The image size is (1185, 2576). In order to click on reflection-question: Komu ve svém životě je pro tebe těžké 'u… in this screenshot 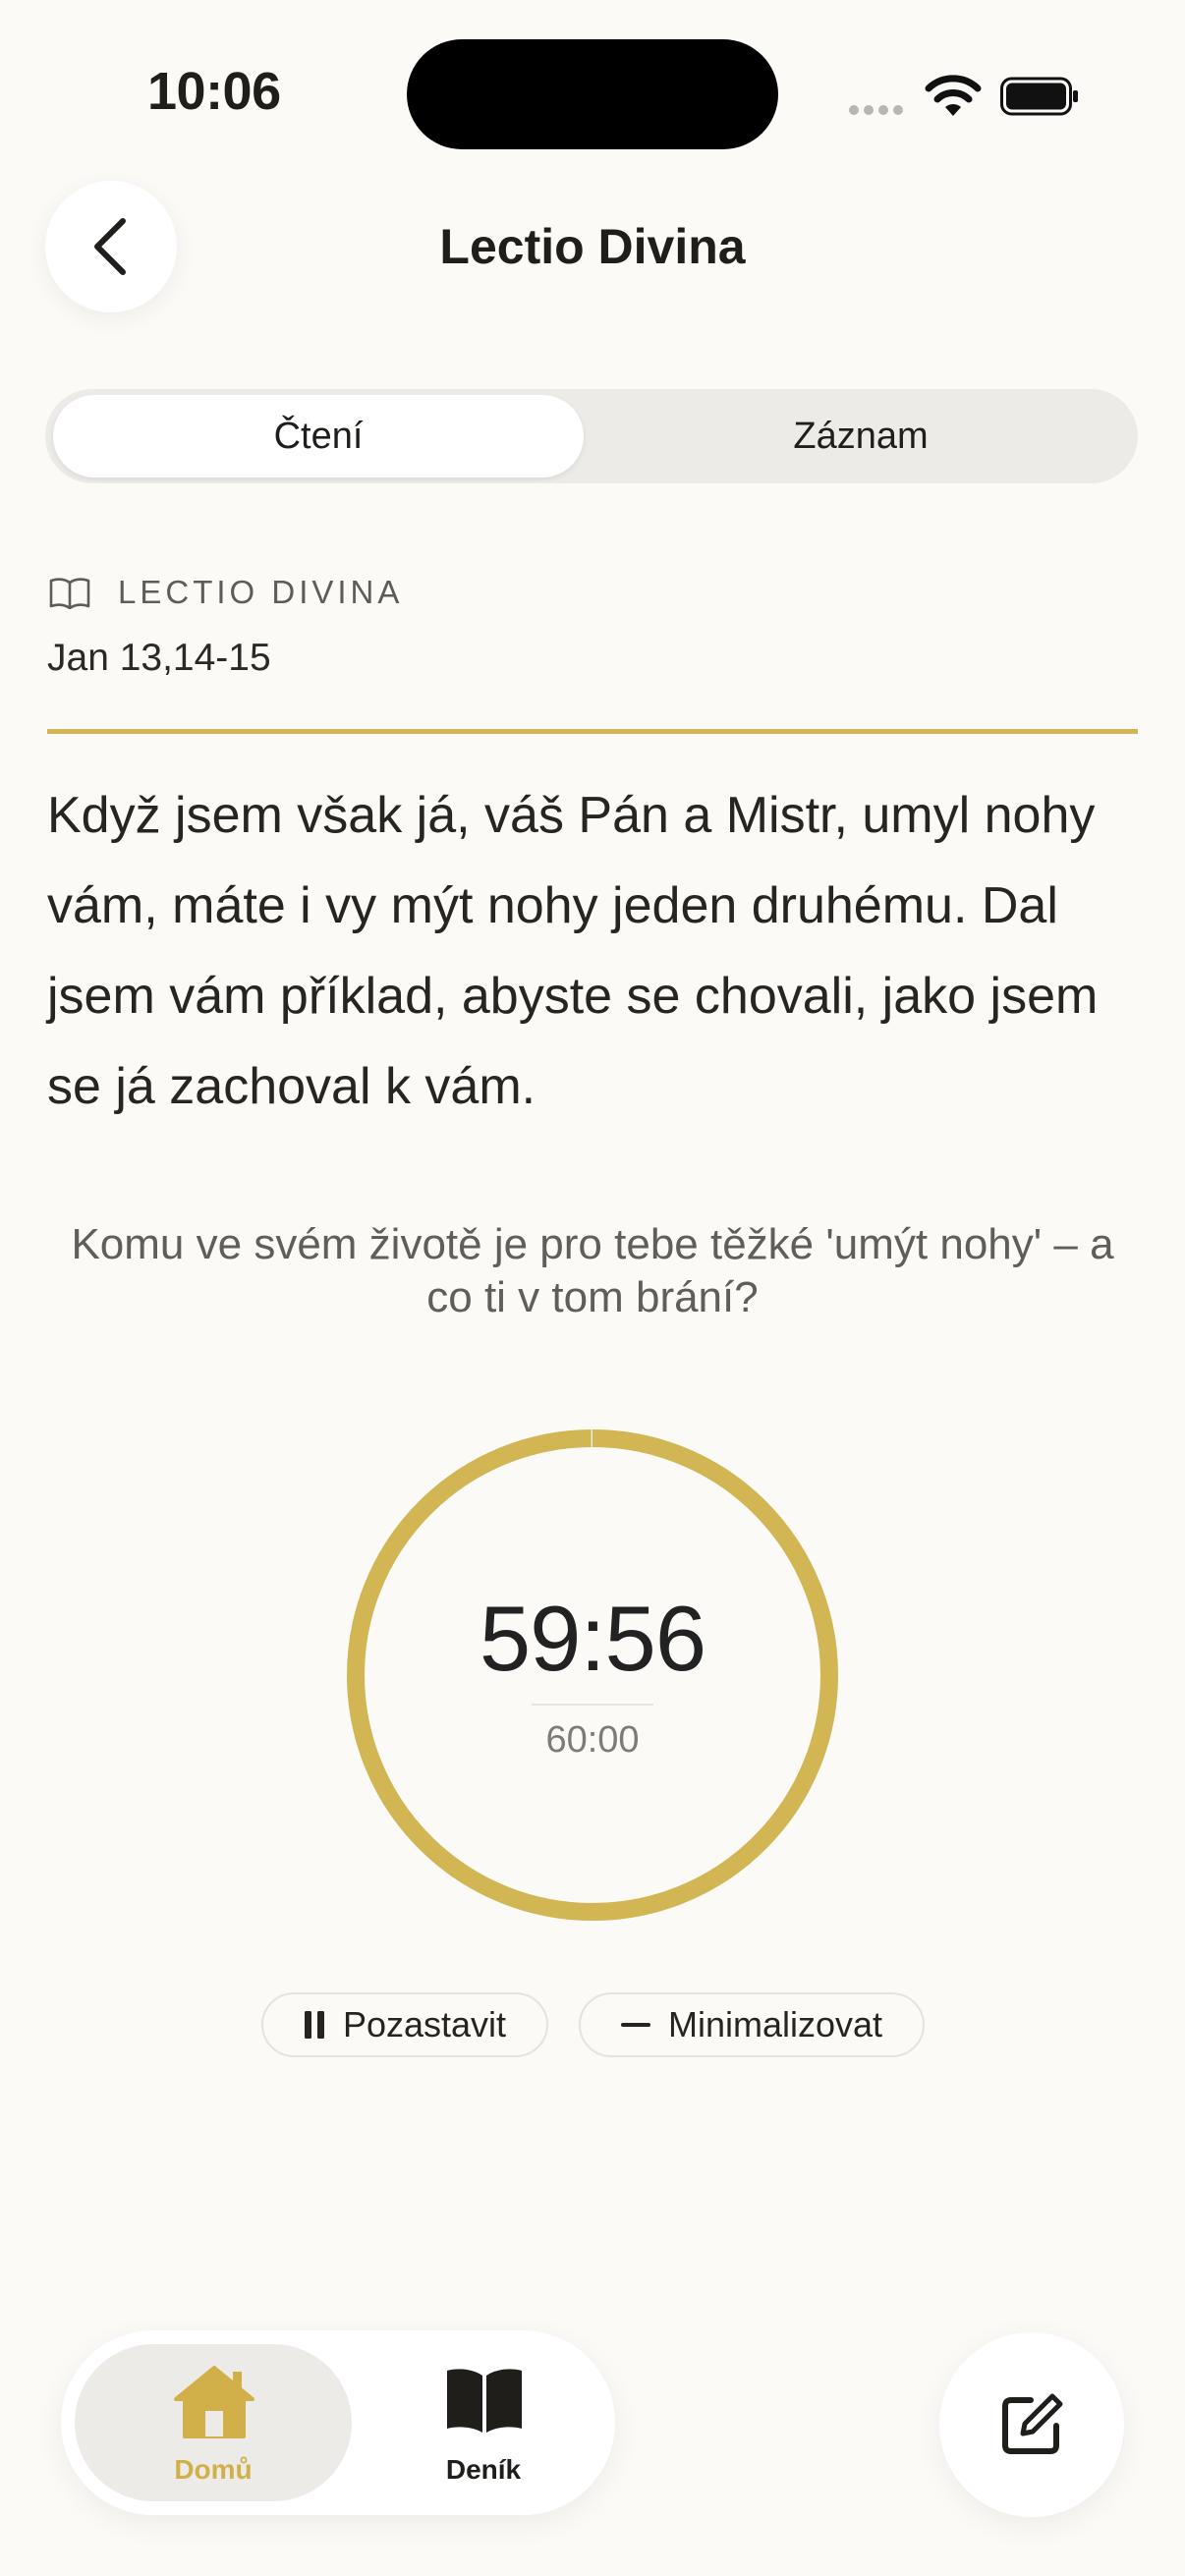, I will do `click(592, 1270)`.